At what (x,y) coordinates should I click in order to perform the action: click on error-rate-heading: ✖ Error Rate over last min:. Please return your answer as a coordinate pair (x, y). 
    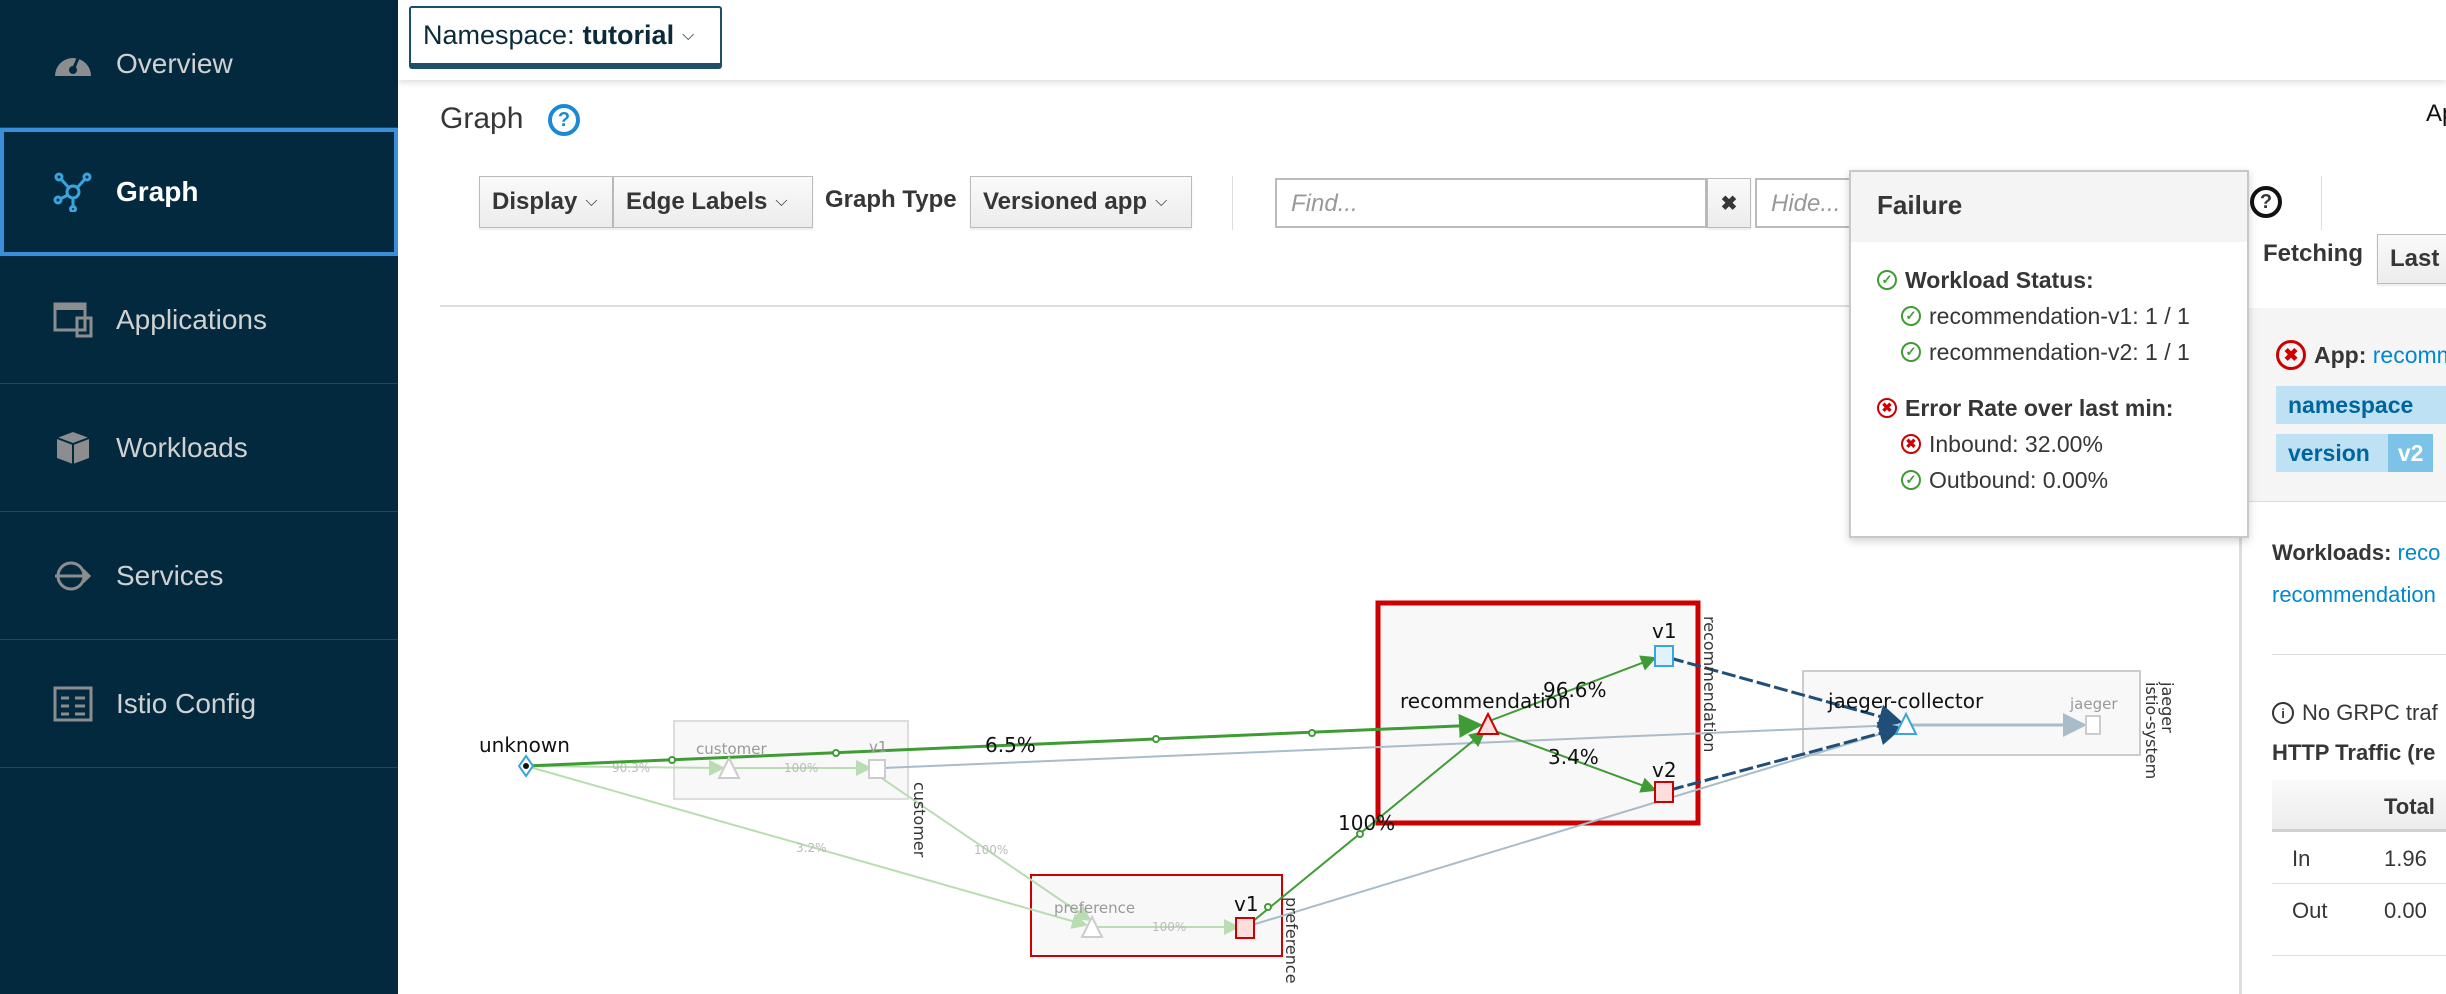
    Looking at the image, I should click on (2049, 408).